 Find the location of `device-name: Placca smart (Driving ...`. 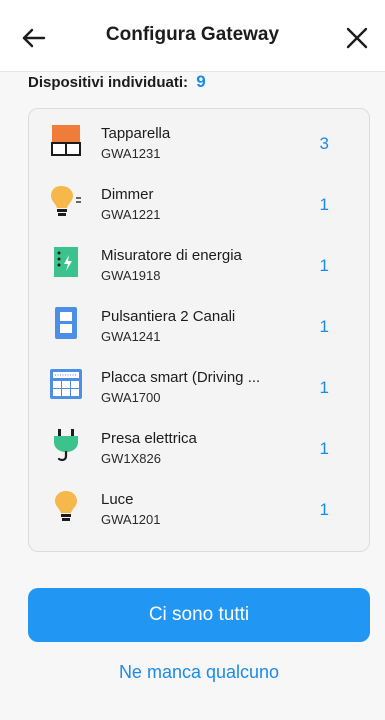

device-name: Placca smart (Driving ... is located at coordinates (181, 377).